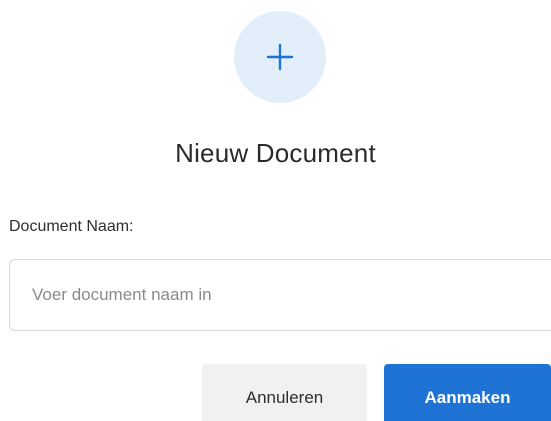 The height and width of the screenshot is (421, 551). Describe the element at coordinates (467, 392) in the screenshot. I see `create-button: Aanmaken` at that location.